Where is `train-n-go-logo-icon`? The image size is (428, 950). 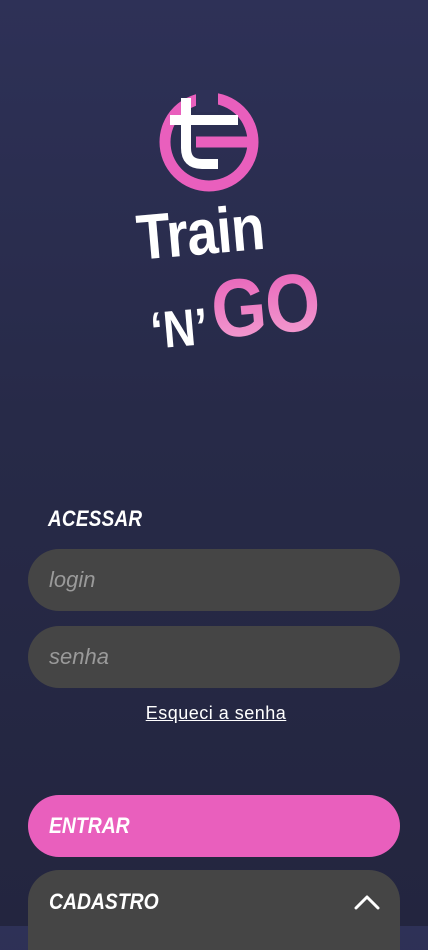 train-n-go-logo-icon is located at coordinates (209, 141).